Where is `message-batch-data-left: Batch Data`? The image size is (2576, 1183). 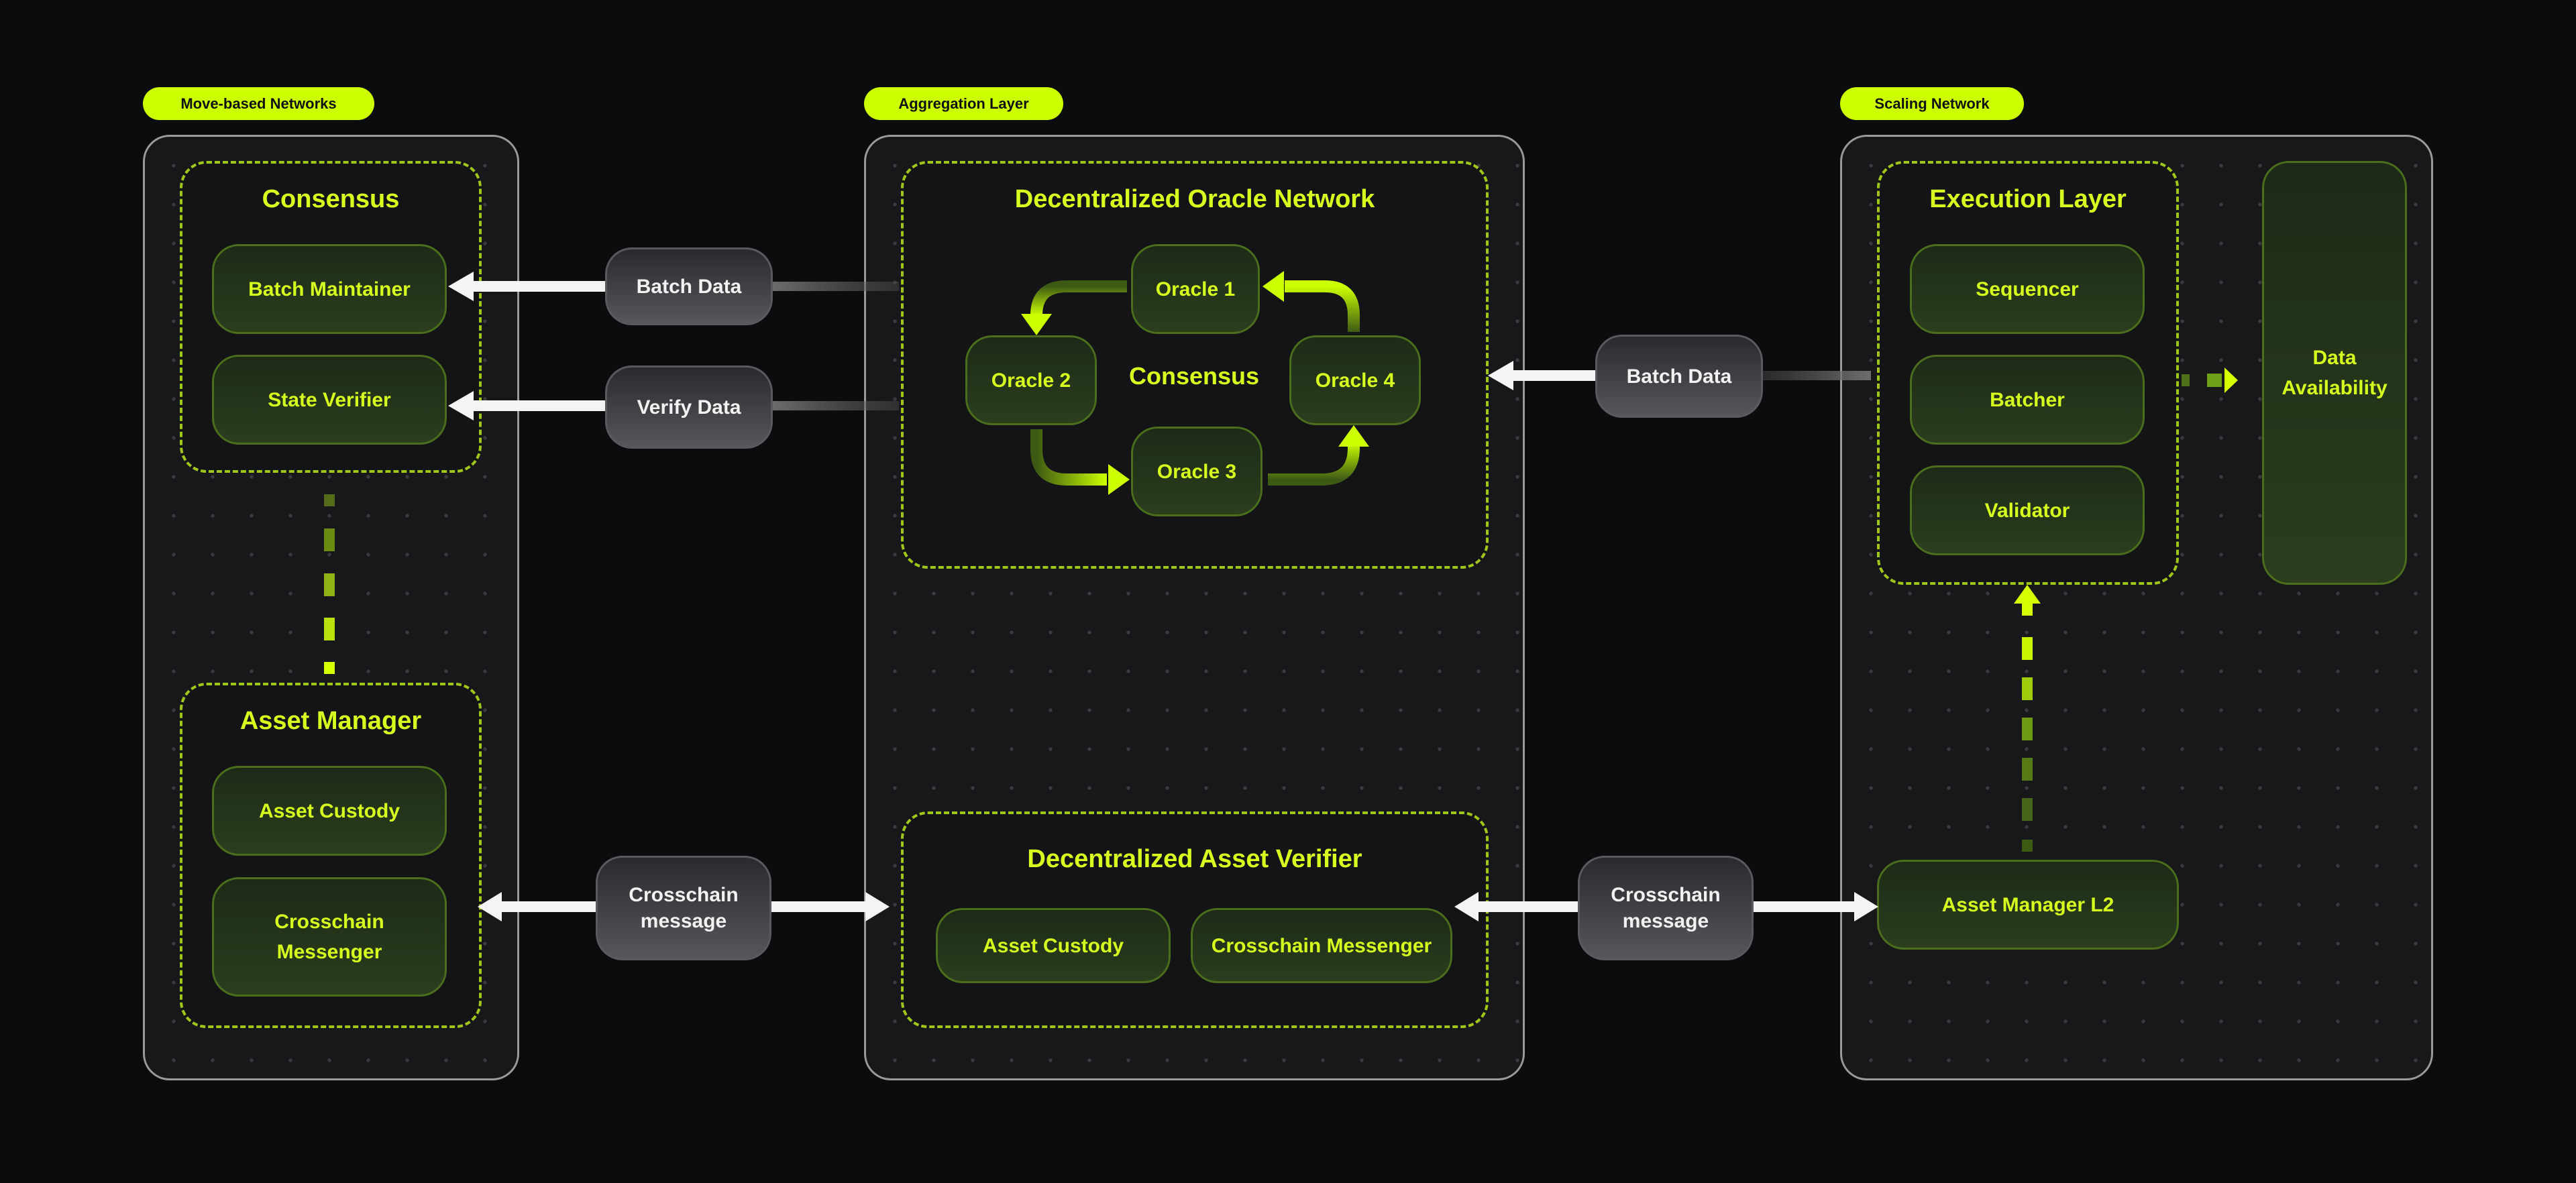 message-batch-data-left: Batch Data is located at coordinates (689, 286).